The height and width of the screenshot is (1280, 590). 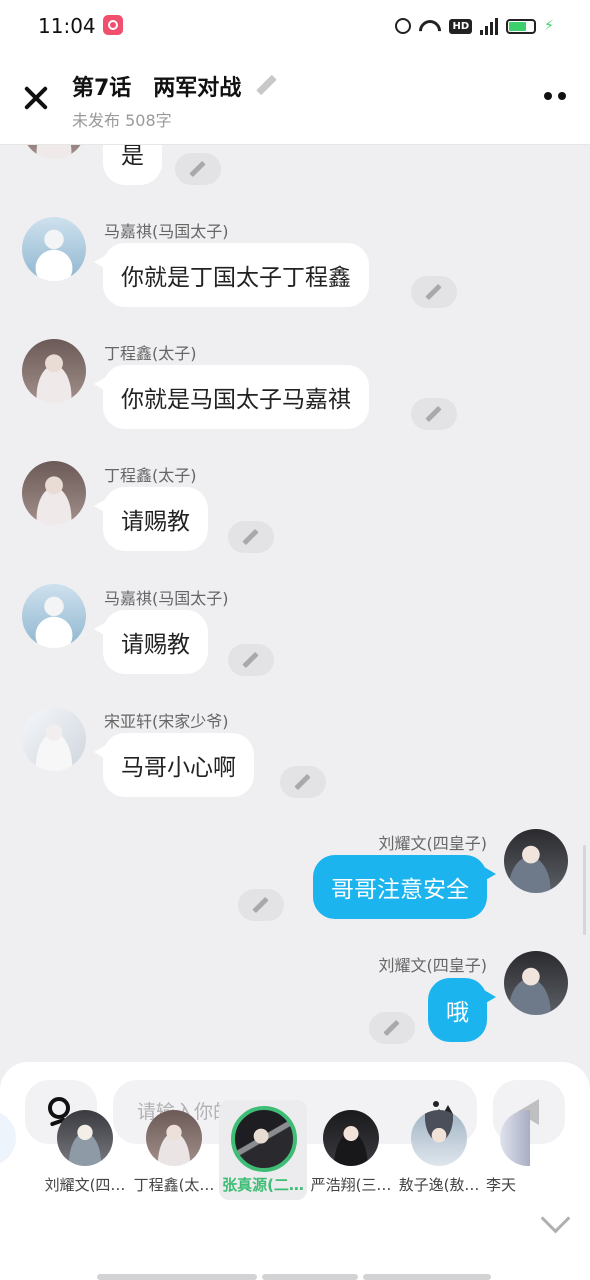 What do you see at coordinates (174, 765) in the screenshot?
I see `message-bubble: 马哥小心啊` at bounding box center [174, 765].